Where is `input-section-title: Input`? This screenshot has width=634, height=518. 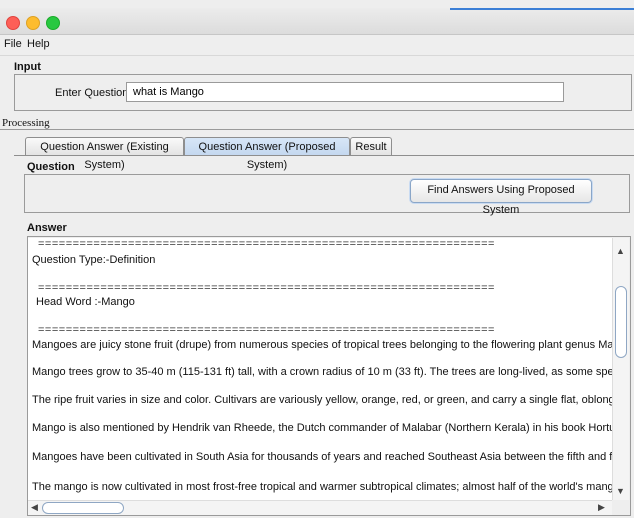 input-section-title: Input is located at coordinates (27, 67).